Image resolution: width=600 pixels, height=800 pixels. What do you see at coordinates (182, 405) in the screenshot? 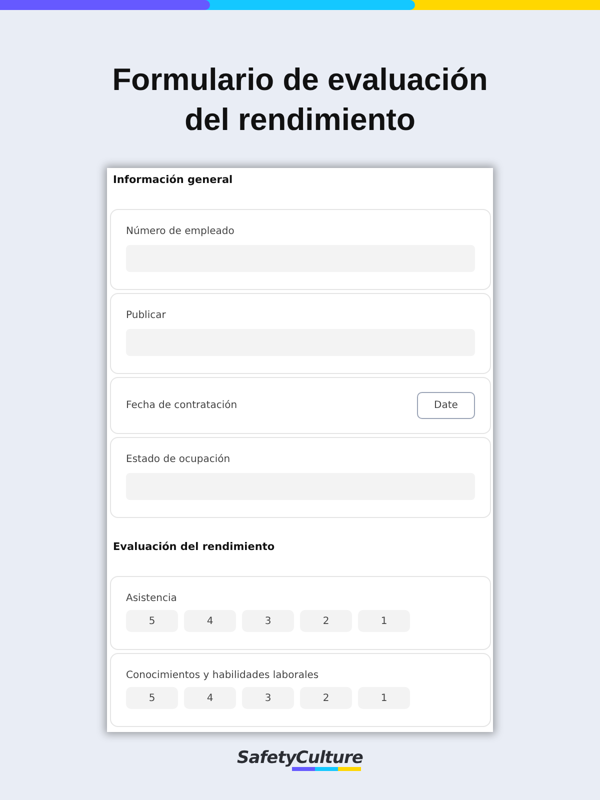
I see `question-label: Fecha de contratación` at bounding box center [182, 405].